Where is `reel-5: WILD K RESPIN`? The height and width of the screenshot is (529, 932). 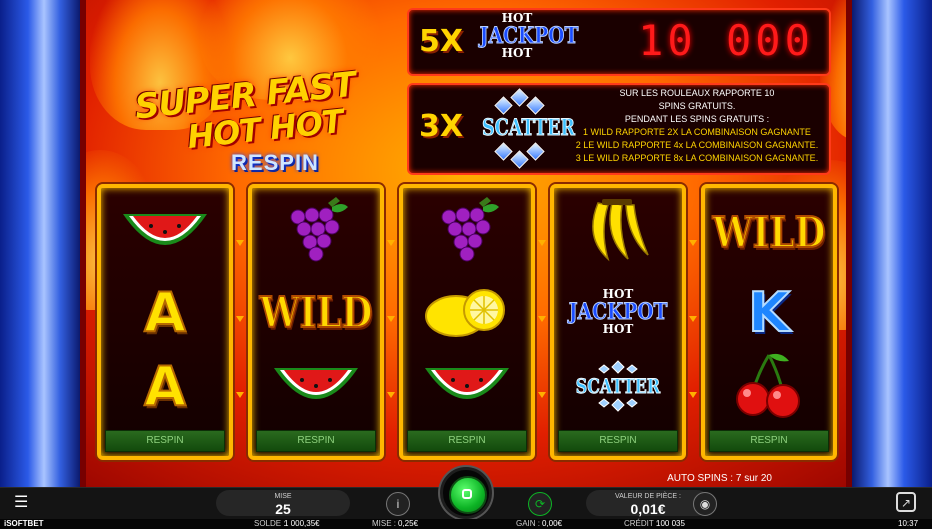
reel-5: WILD K RESPIN is located at coordinates (769, 322).